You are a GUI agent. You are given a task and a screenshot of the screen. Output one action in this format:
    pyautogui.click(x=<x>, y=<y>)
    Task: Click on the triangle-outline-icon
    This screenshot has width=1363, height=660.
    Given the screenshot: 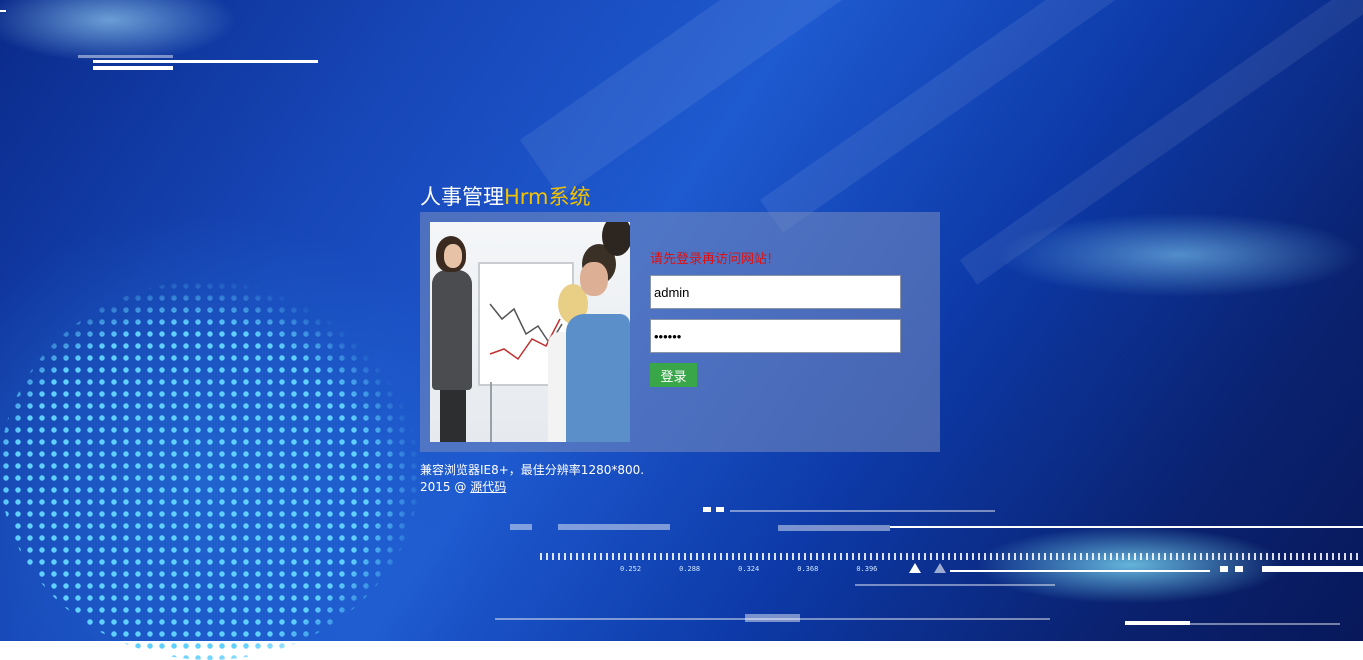 What is the action you would take?
    pyautogui.click(x=940, y=568)
    